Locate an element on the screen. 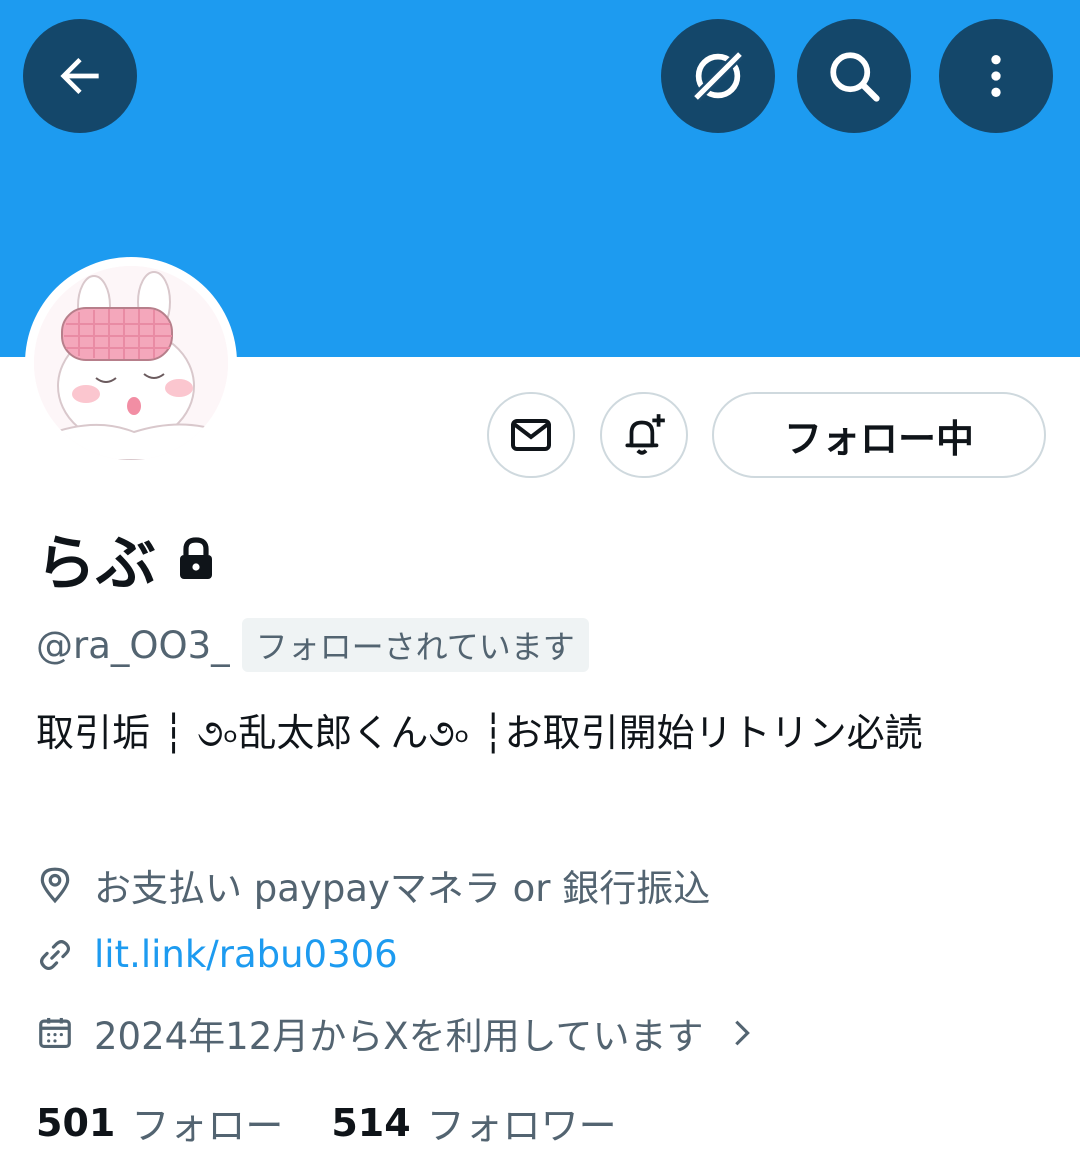  following-button: フォロー中 is located at coordinates (879, 435).